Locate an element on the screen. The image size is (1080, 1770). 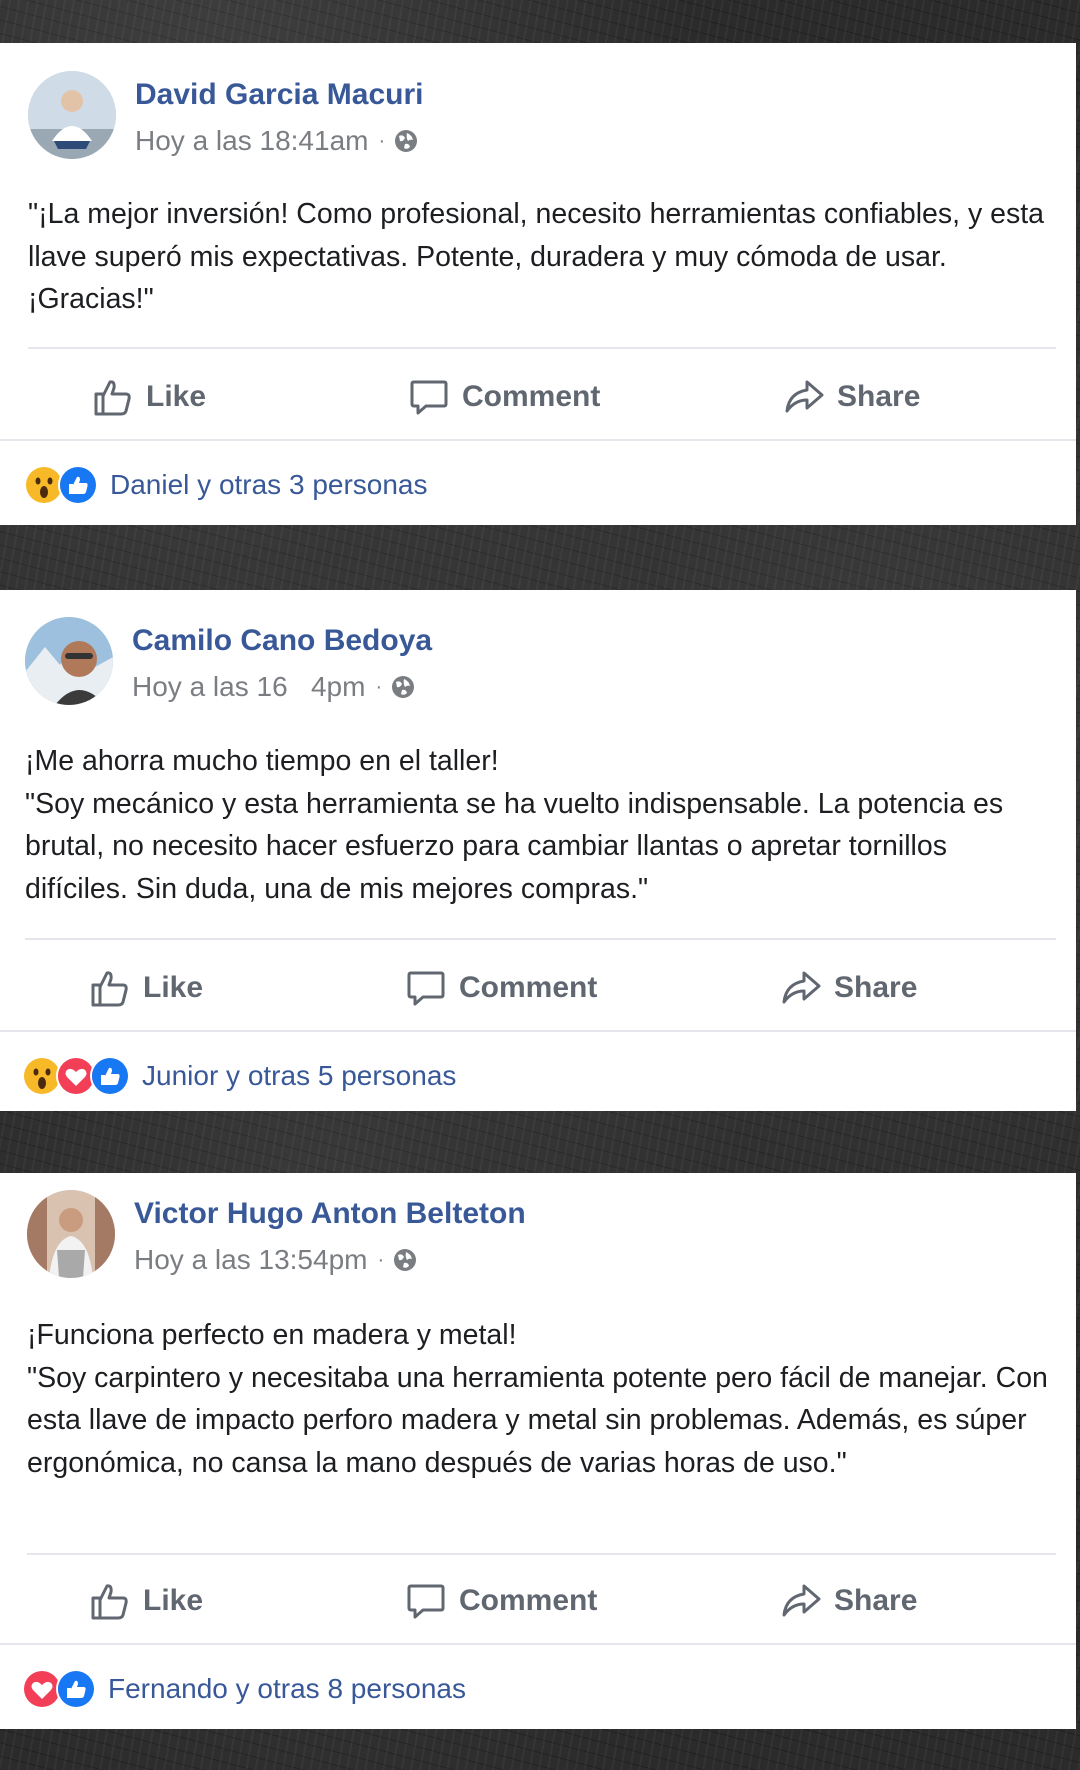
reactions-summary: Fernando y otras 8 personas is located at coordinates (287, 1689).